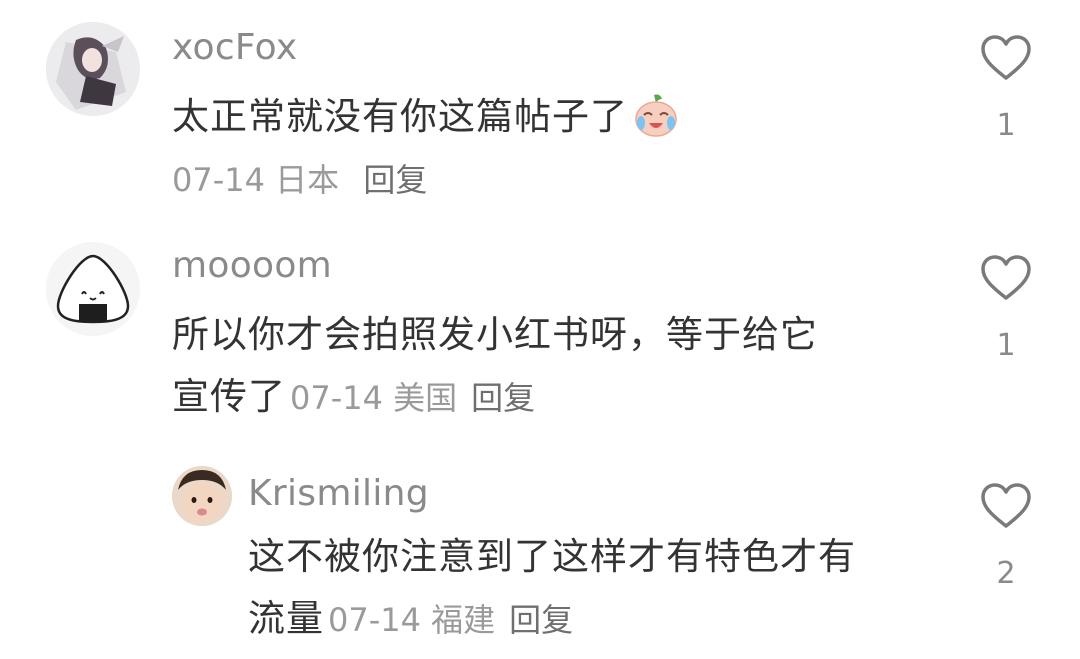 The image size is (1080, 659). What do you see at coordinates (400, 116) in the screenshot?
I see `comment-text-content: 太正常就没有你这篇帖子了` at bounding box center [400, 116].